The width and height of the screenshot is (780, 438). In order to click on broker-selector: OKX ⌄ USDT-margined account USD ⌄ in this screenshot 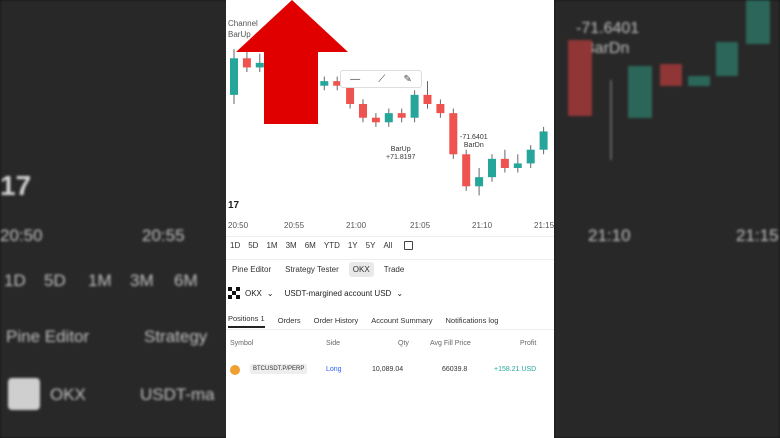, I will do `click(390, 293)`.